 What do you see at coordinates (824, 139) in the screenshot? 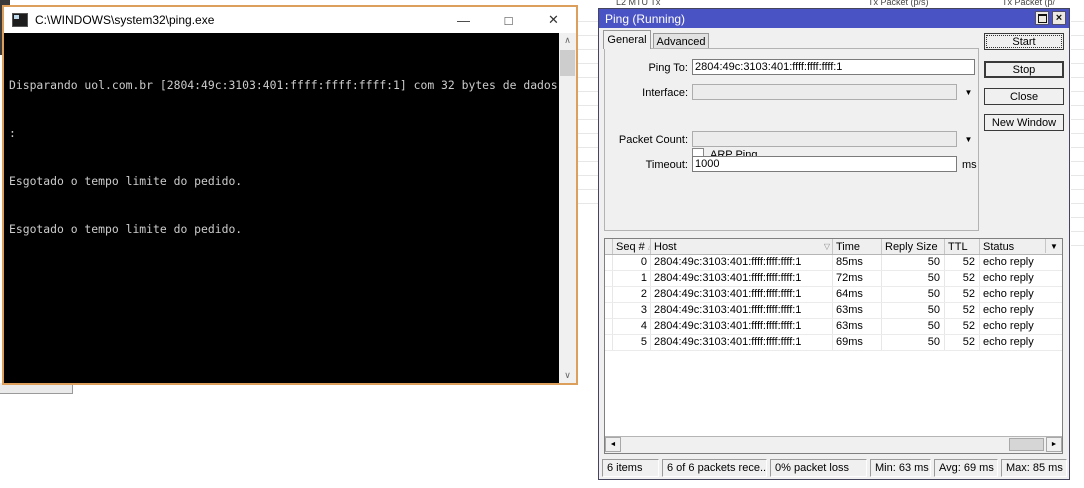
I see `packet-count-combobox` at bounding box center [824, 139].